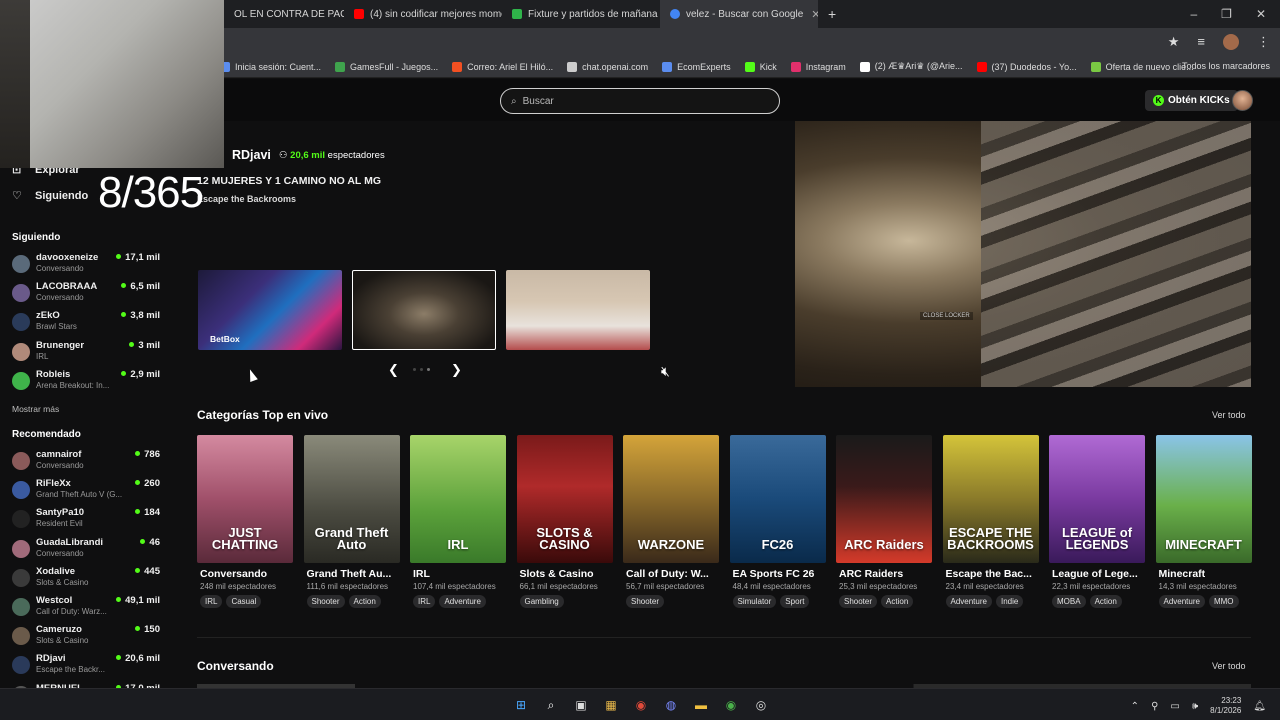 Image resolution: width=1280 pixels, height=720 pixels. Describe the element at coordinates (777, 499) in the screenshot. I see `category-cover: FC26` at that location.